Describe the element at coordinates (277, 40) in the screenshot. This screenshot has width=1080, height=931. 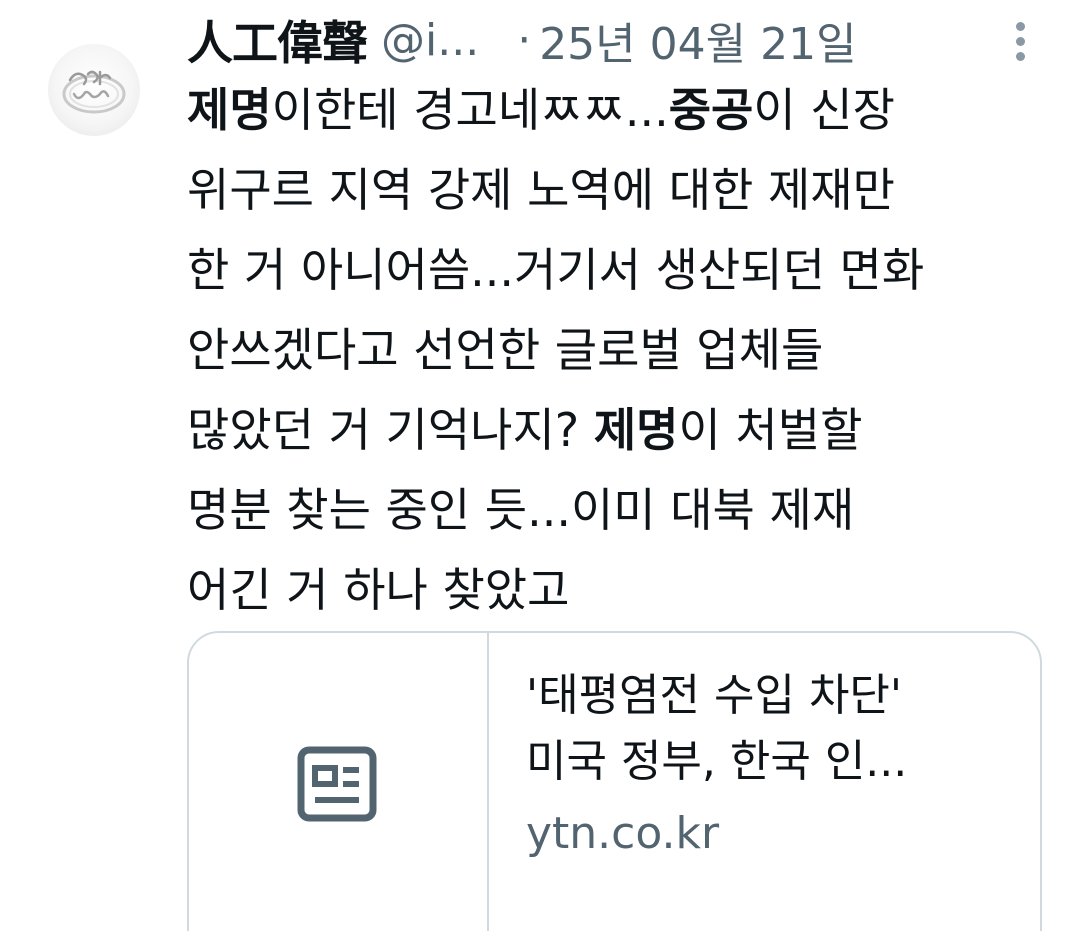
I see `display-name: 人工偉聲` at that location.